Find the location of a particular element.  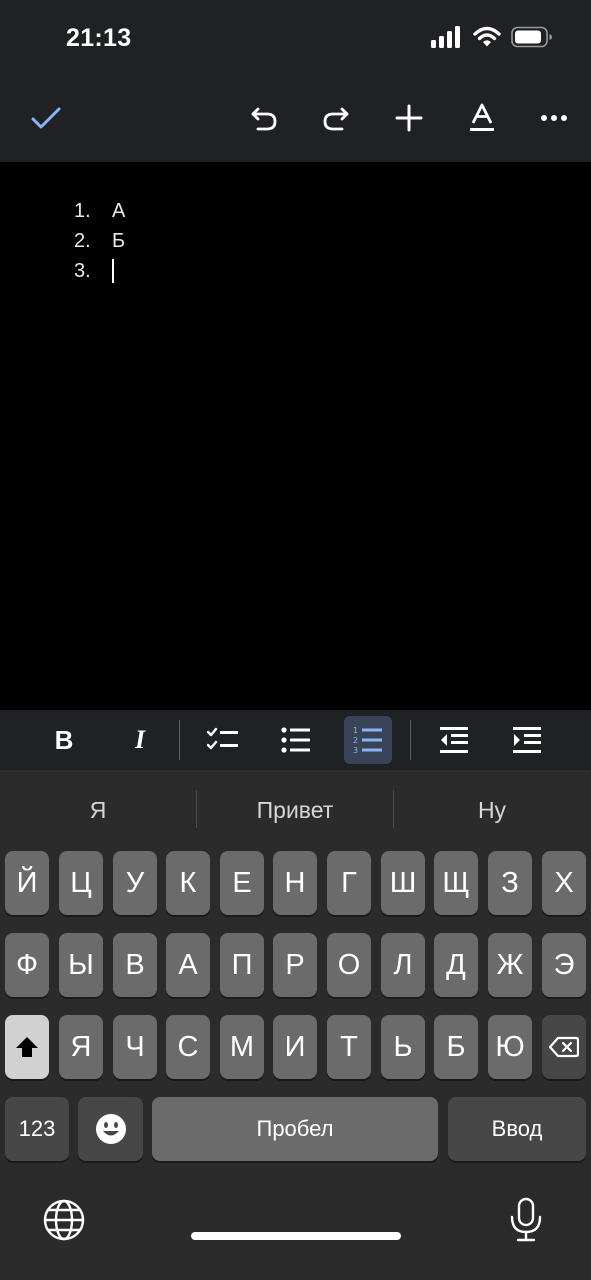

suggestion-item: Привет is located at coordinates (295, 810).